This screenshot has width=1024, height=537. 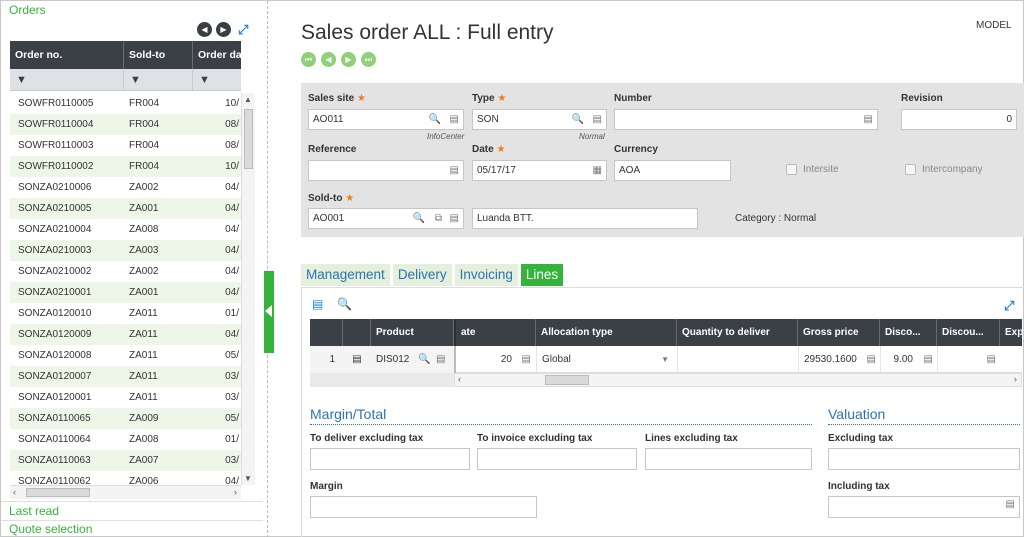 I want to click on chevron-down-icon: ▼, so click(x=665, y=359).